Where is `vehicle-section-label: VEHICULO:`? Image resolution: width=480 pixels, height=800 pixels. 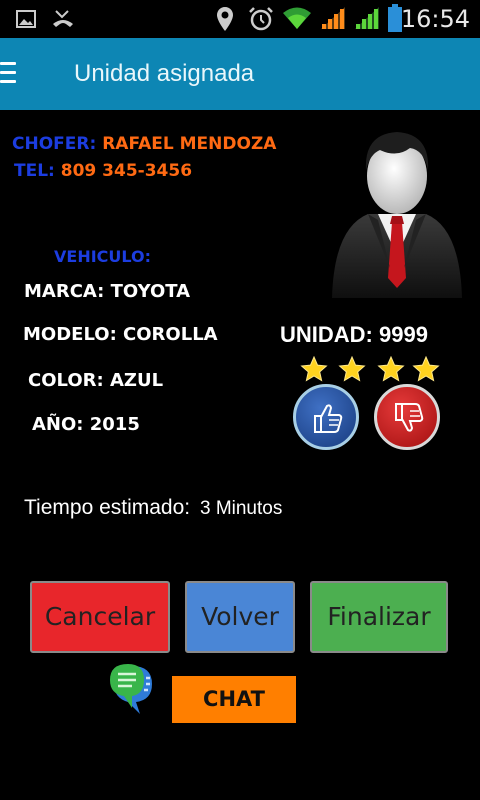
vehicle-section-label: VEHICULO: is located at coordinates (103, 256).